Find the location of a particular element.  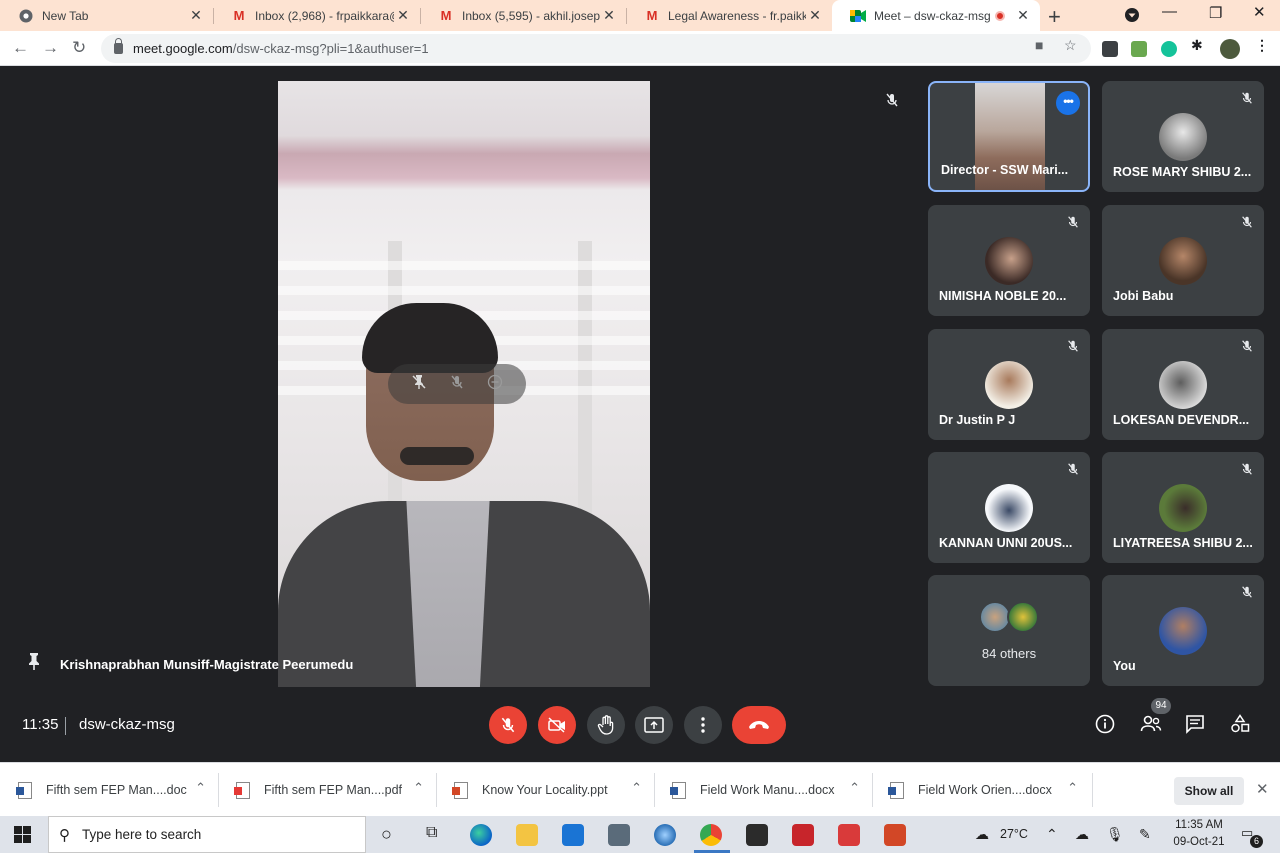

chrome-icon is located at coordinates (711, 835).